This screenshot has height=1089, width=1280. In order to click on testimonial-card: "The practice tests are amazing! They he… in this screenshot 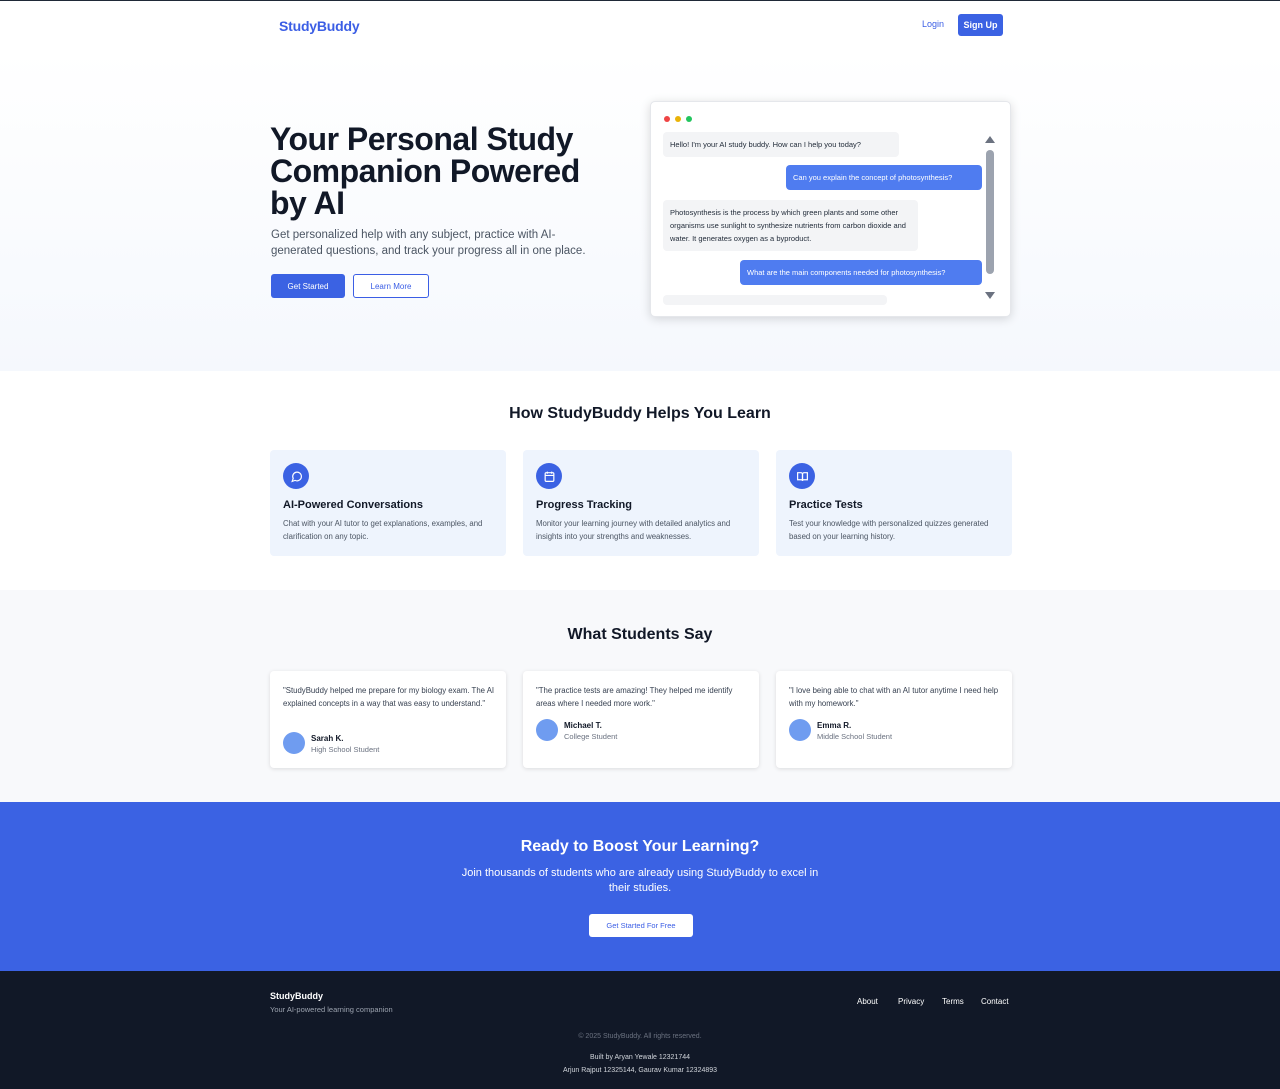, I will do `click(641, 719)`.